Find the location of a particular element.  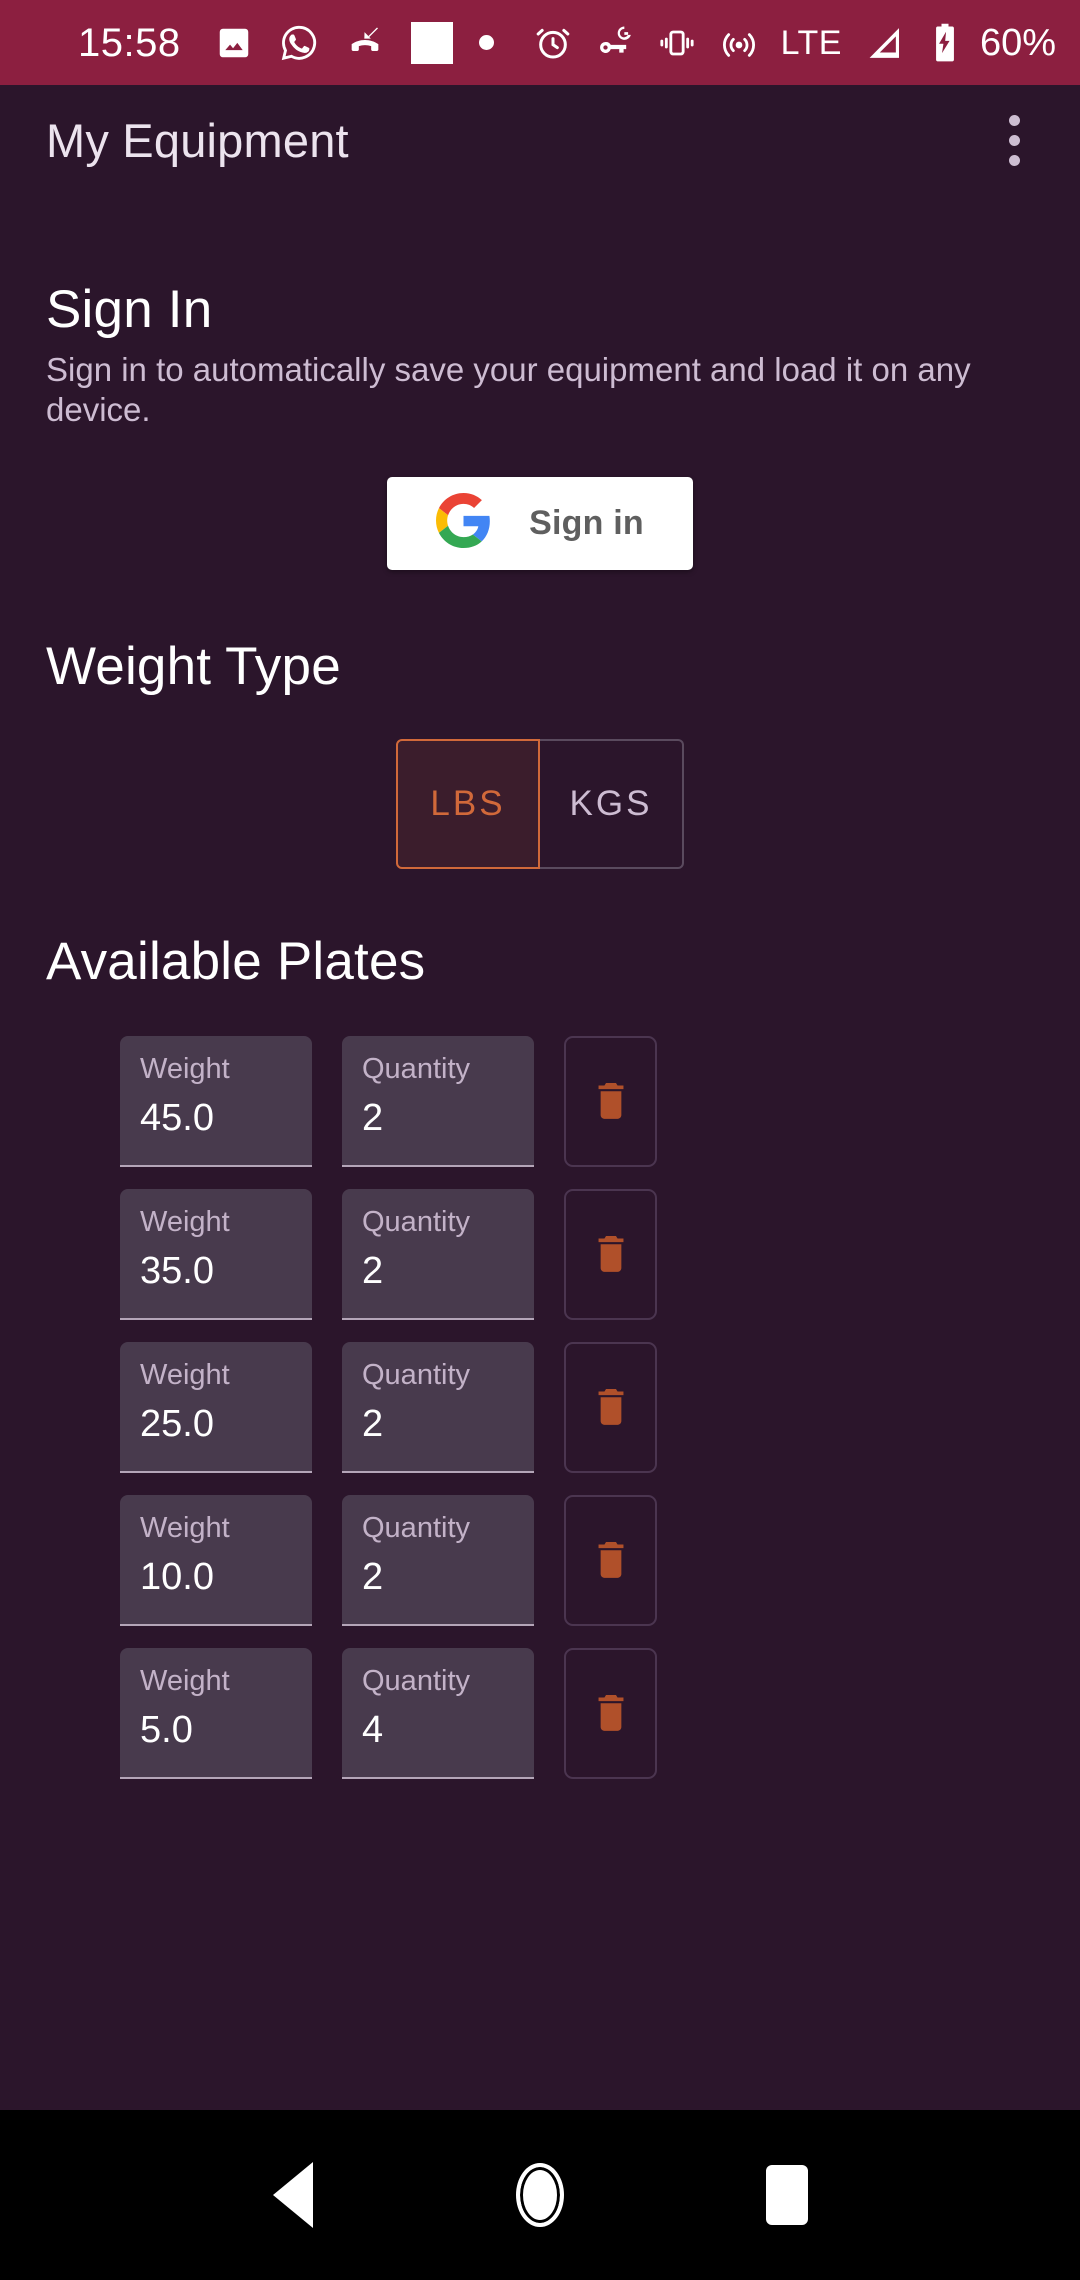

signal-icon is located at coordinates (885, 43).